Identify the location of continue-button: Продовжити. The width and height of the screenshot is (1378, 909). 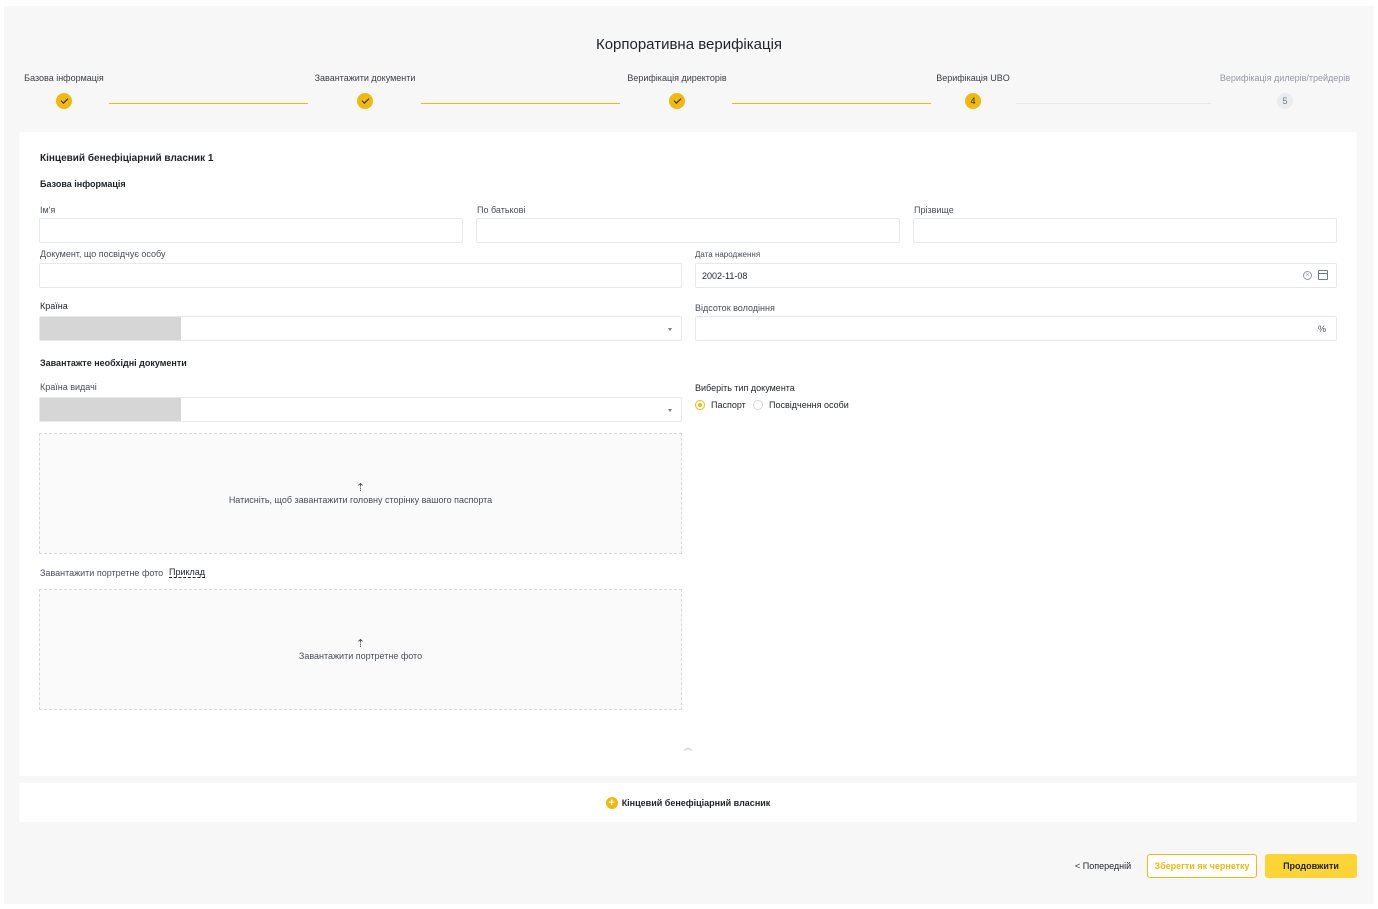
(1311, 866).